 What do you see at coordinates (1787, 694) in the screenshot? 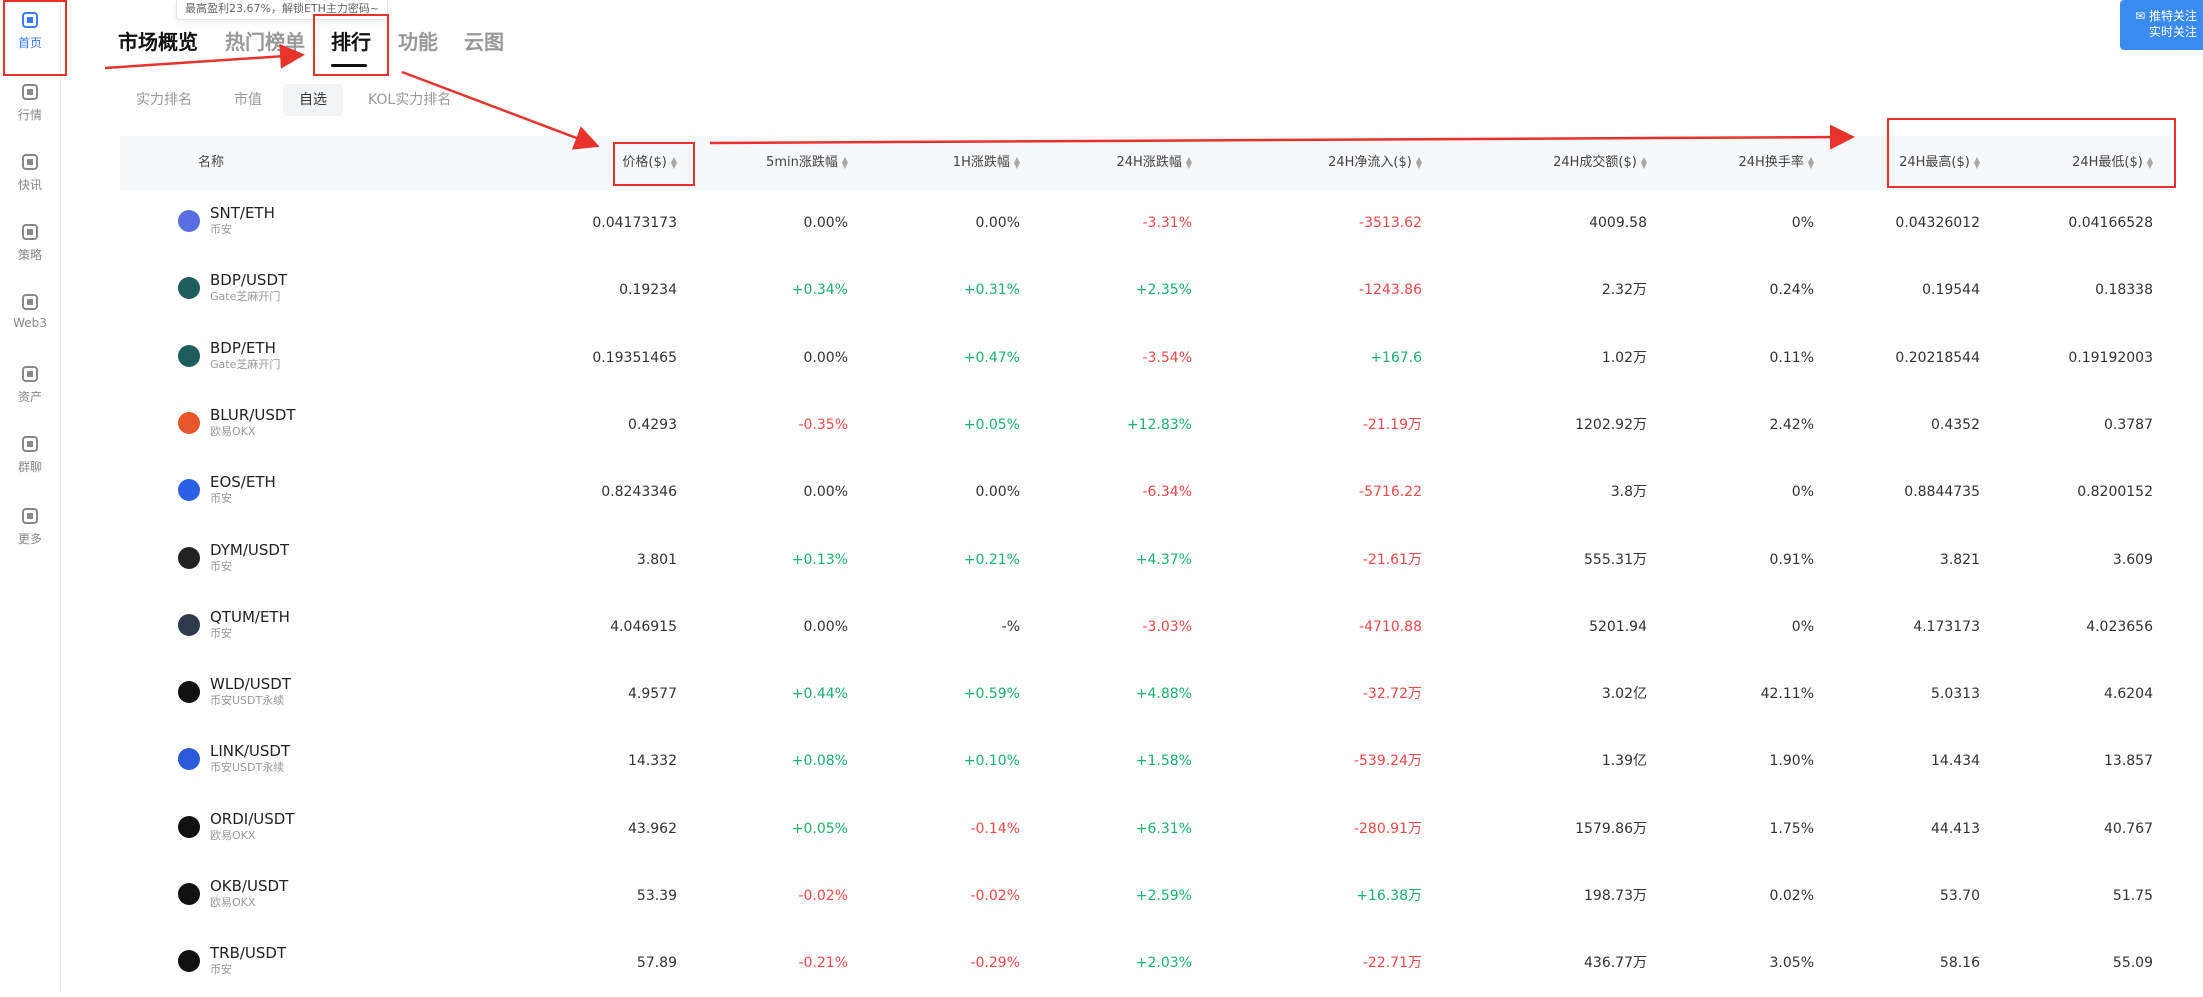
I see `cell-turnover: 42.11%` at bounding box center [1787, 694].